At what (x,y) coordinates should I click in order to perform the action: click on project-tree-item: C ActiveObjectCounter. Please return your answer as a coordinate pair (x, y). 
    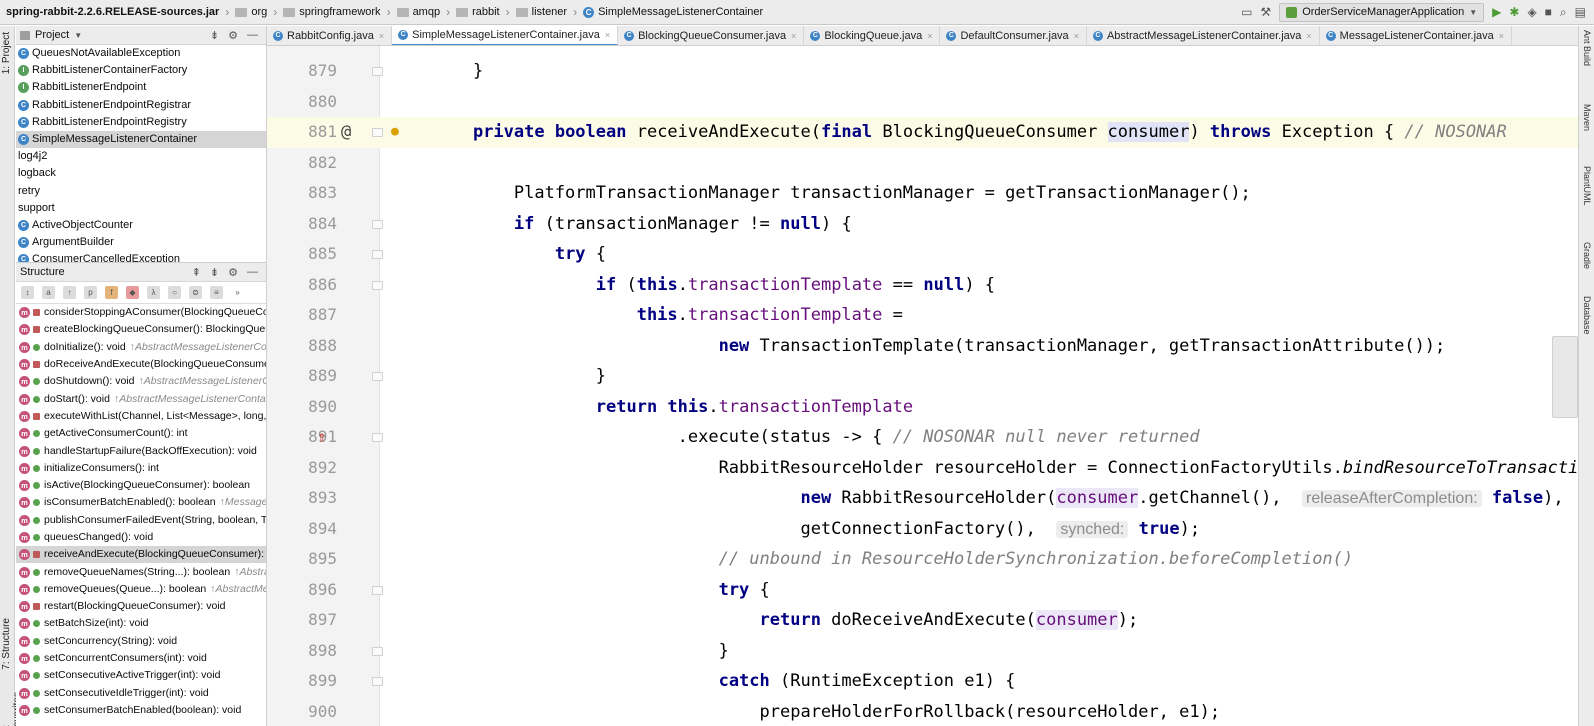
    Looking at the image, I should click on (141, 225).